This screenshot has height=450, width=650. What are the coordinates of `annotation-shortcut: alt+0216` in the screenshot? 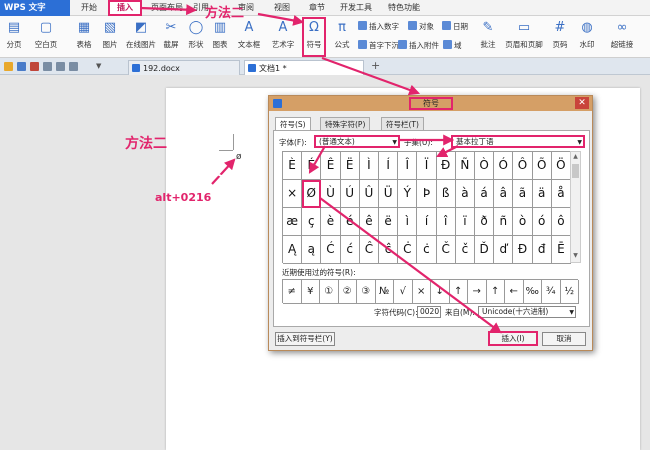 It's located at (183, 197).